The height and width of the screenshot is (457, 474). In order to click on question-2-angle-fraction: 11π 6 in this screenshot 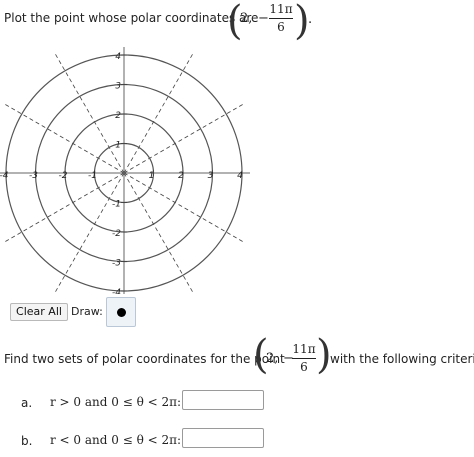, I will do `click(304, 358)`.